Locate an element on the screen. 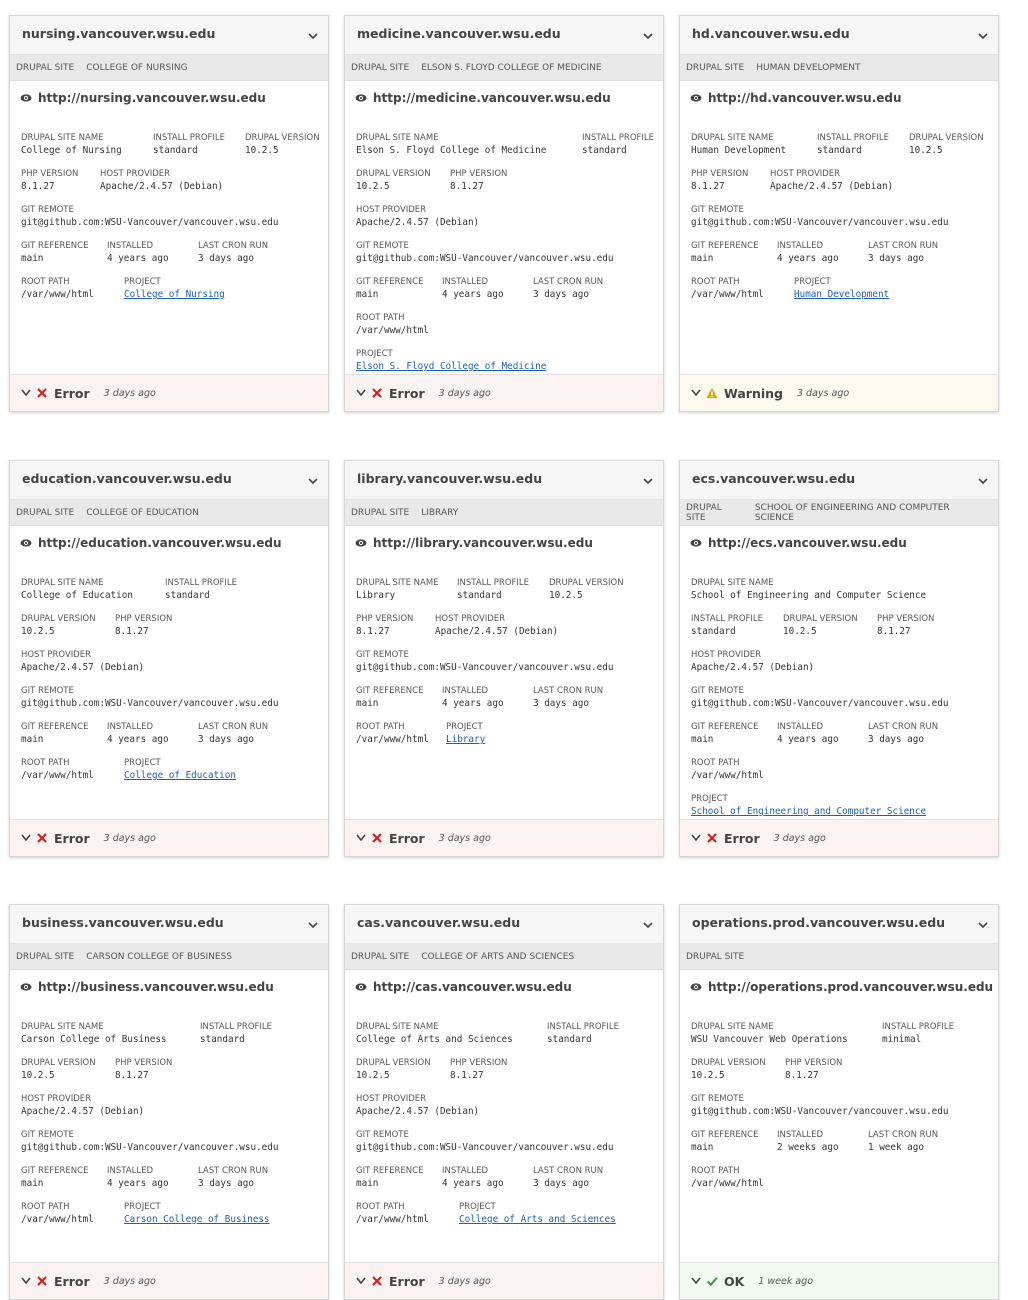 The height and width of the screenshot is (1300, 1028). site-url-row: http://operations.prod.vancouver.wsu.edu is located at coordinates (841, 987).